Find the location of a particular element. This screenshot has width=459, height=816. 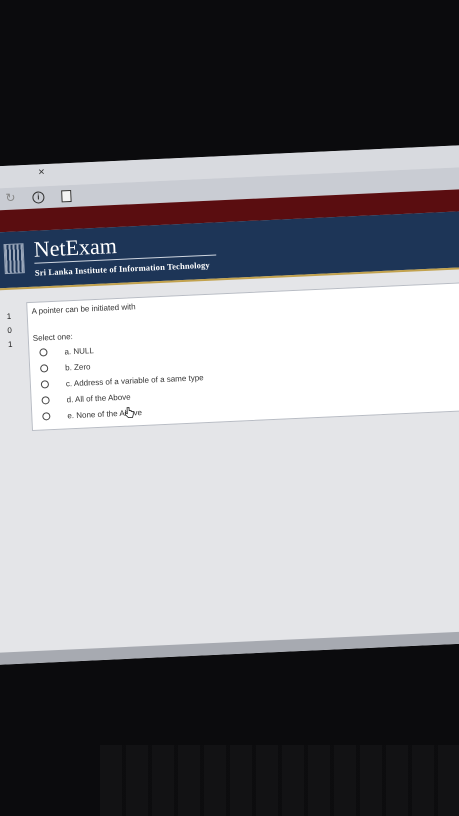

info-icon: i is located at coordinates (38, 197).